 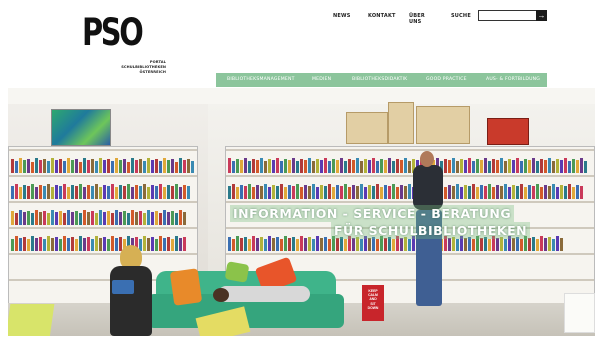 I want to click on orange-cushion, so click(x=186, y=287).